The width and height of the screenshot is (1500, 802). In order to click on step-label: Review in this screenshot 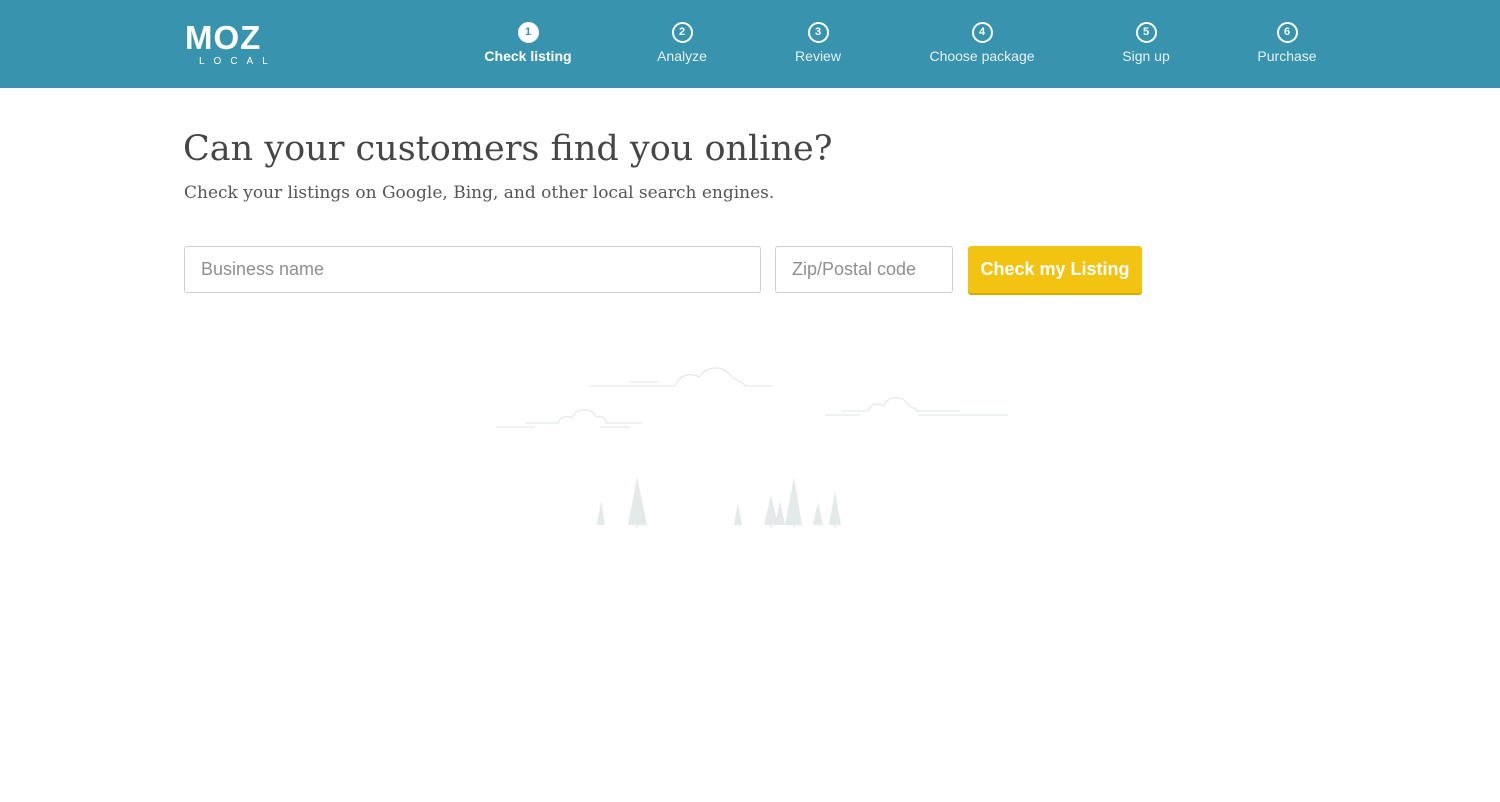, I will do `click(818, 56)`.